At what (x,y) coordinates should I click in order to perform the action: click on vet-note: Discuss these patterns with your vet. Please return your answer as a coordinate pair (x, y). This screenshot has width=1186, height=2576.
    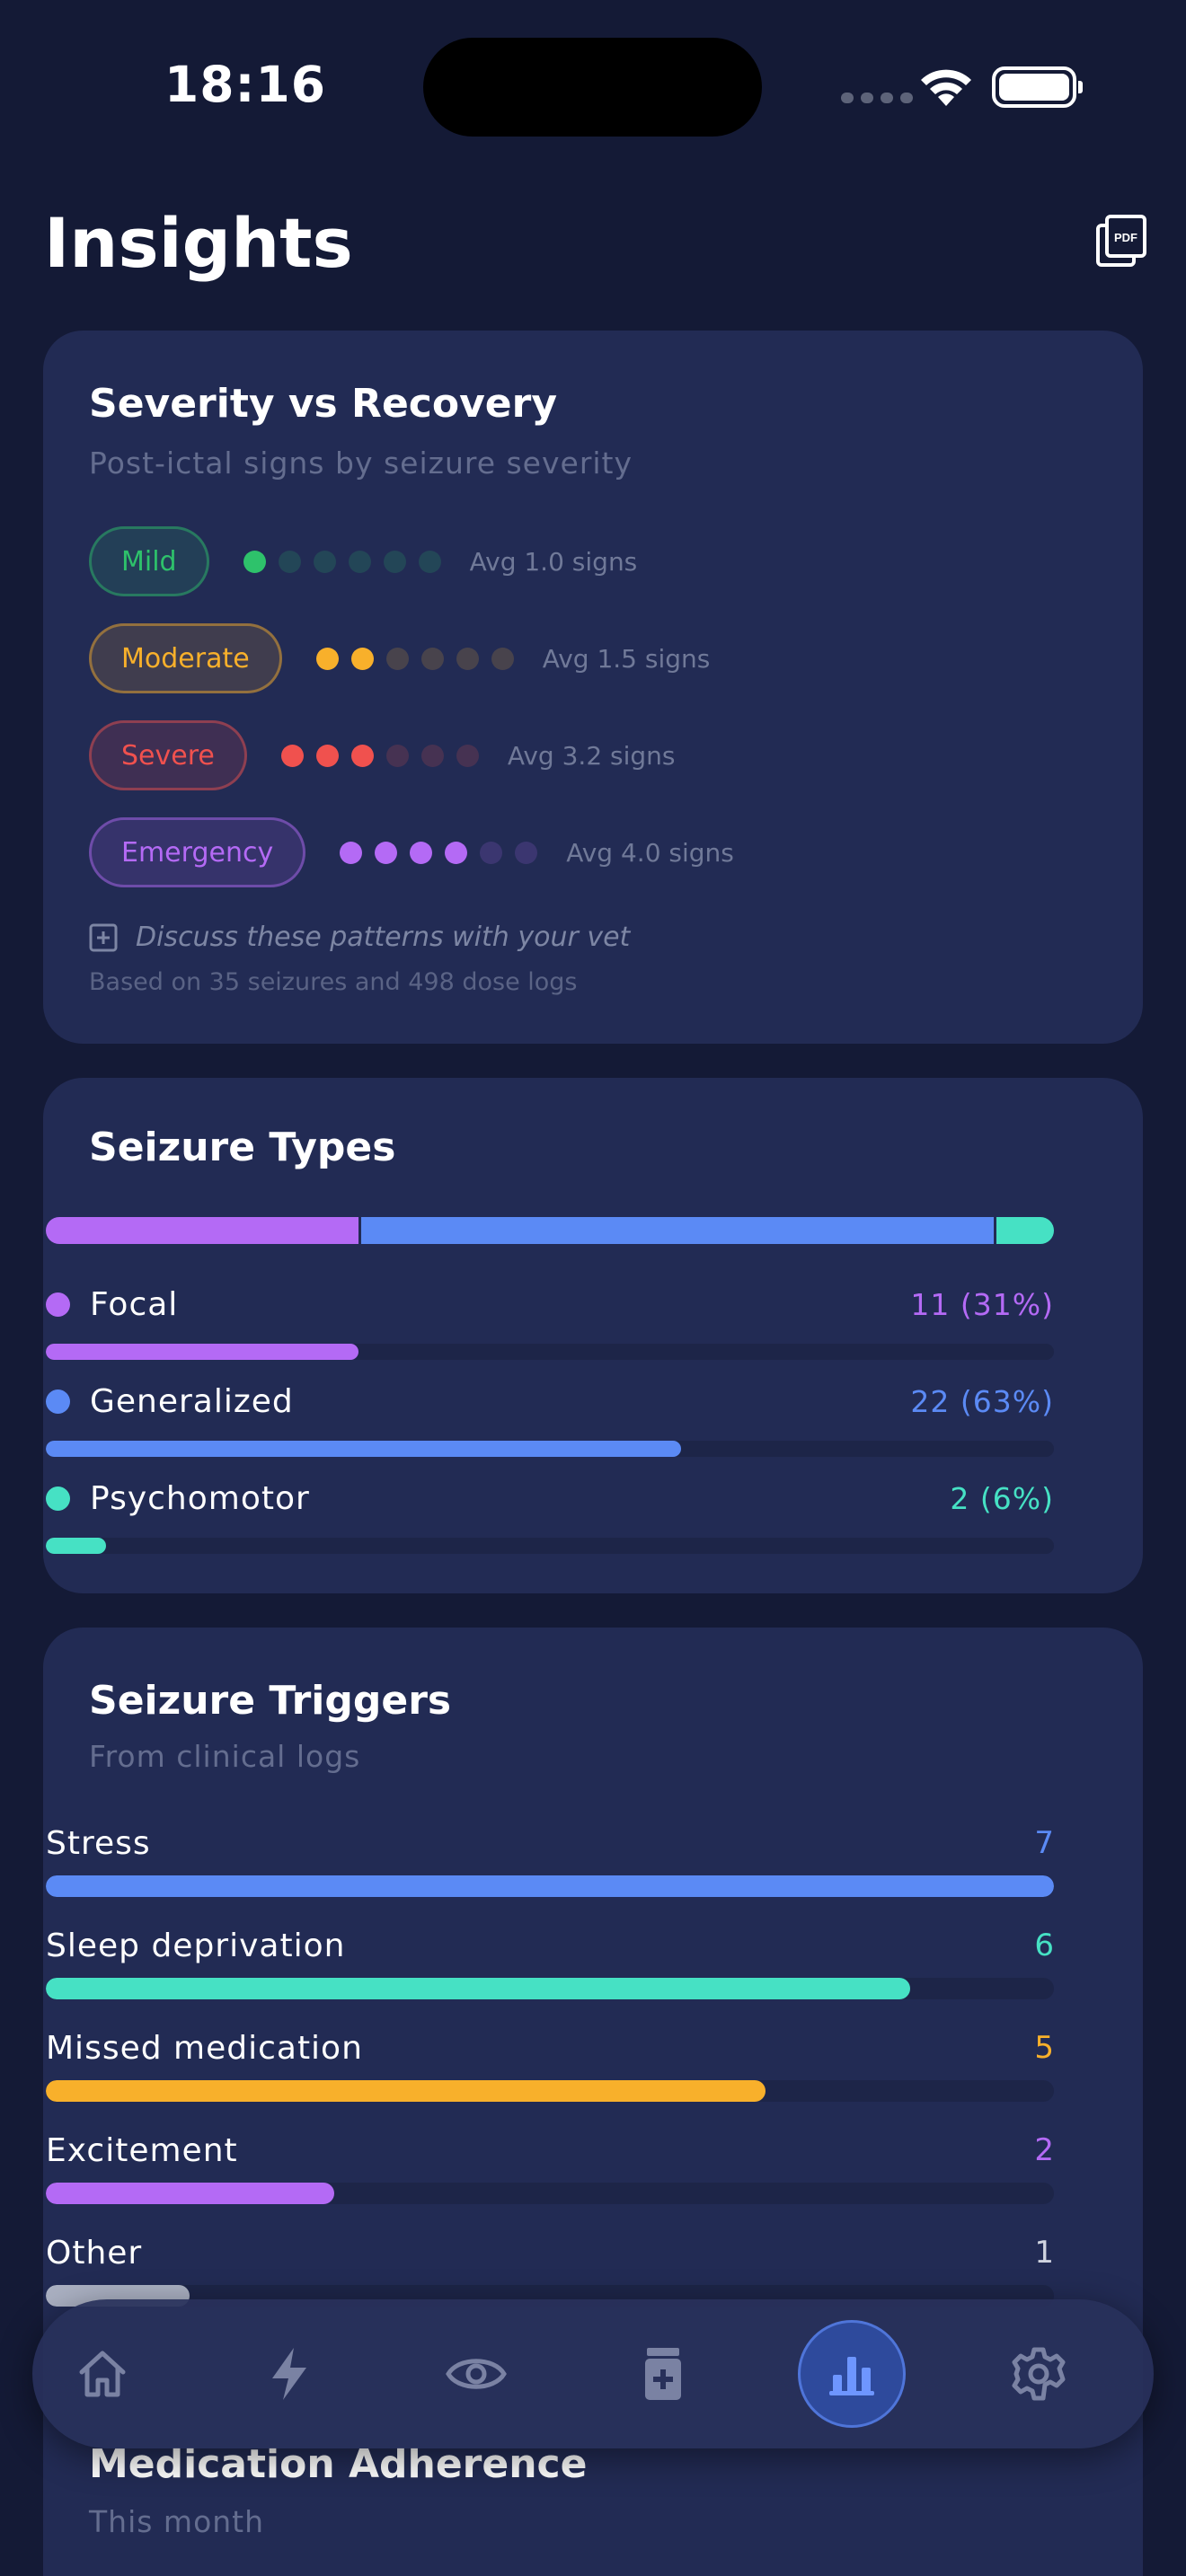
    Looking at the image, I should click on (359, 937).